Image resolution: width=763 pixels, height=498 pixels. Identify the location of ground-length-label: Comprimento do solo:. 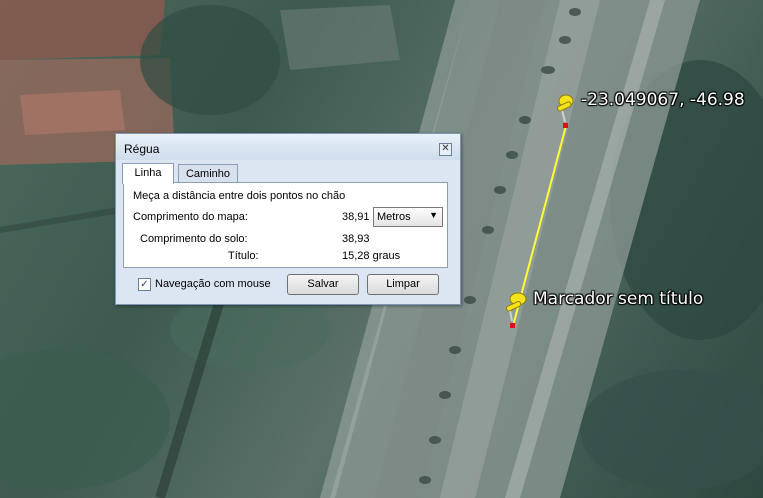
(194, 239).